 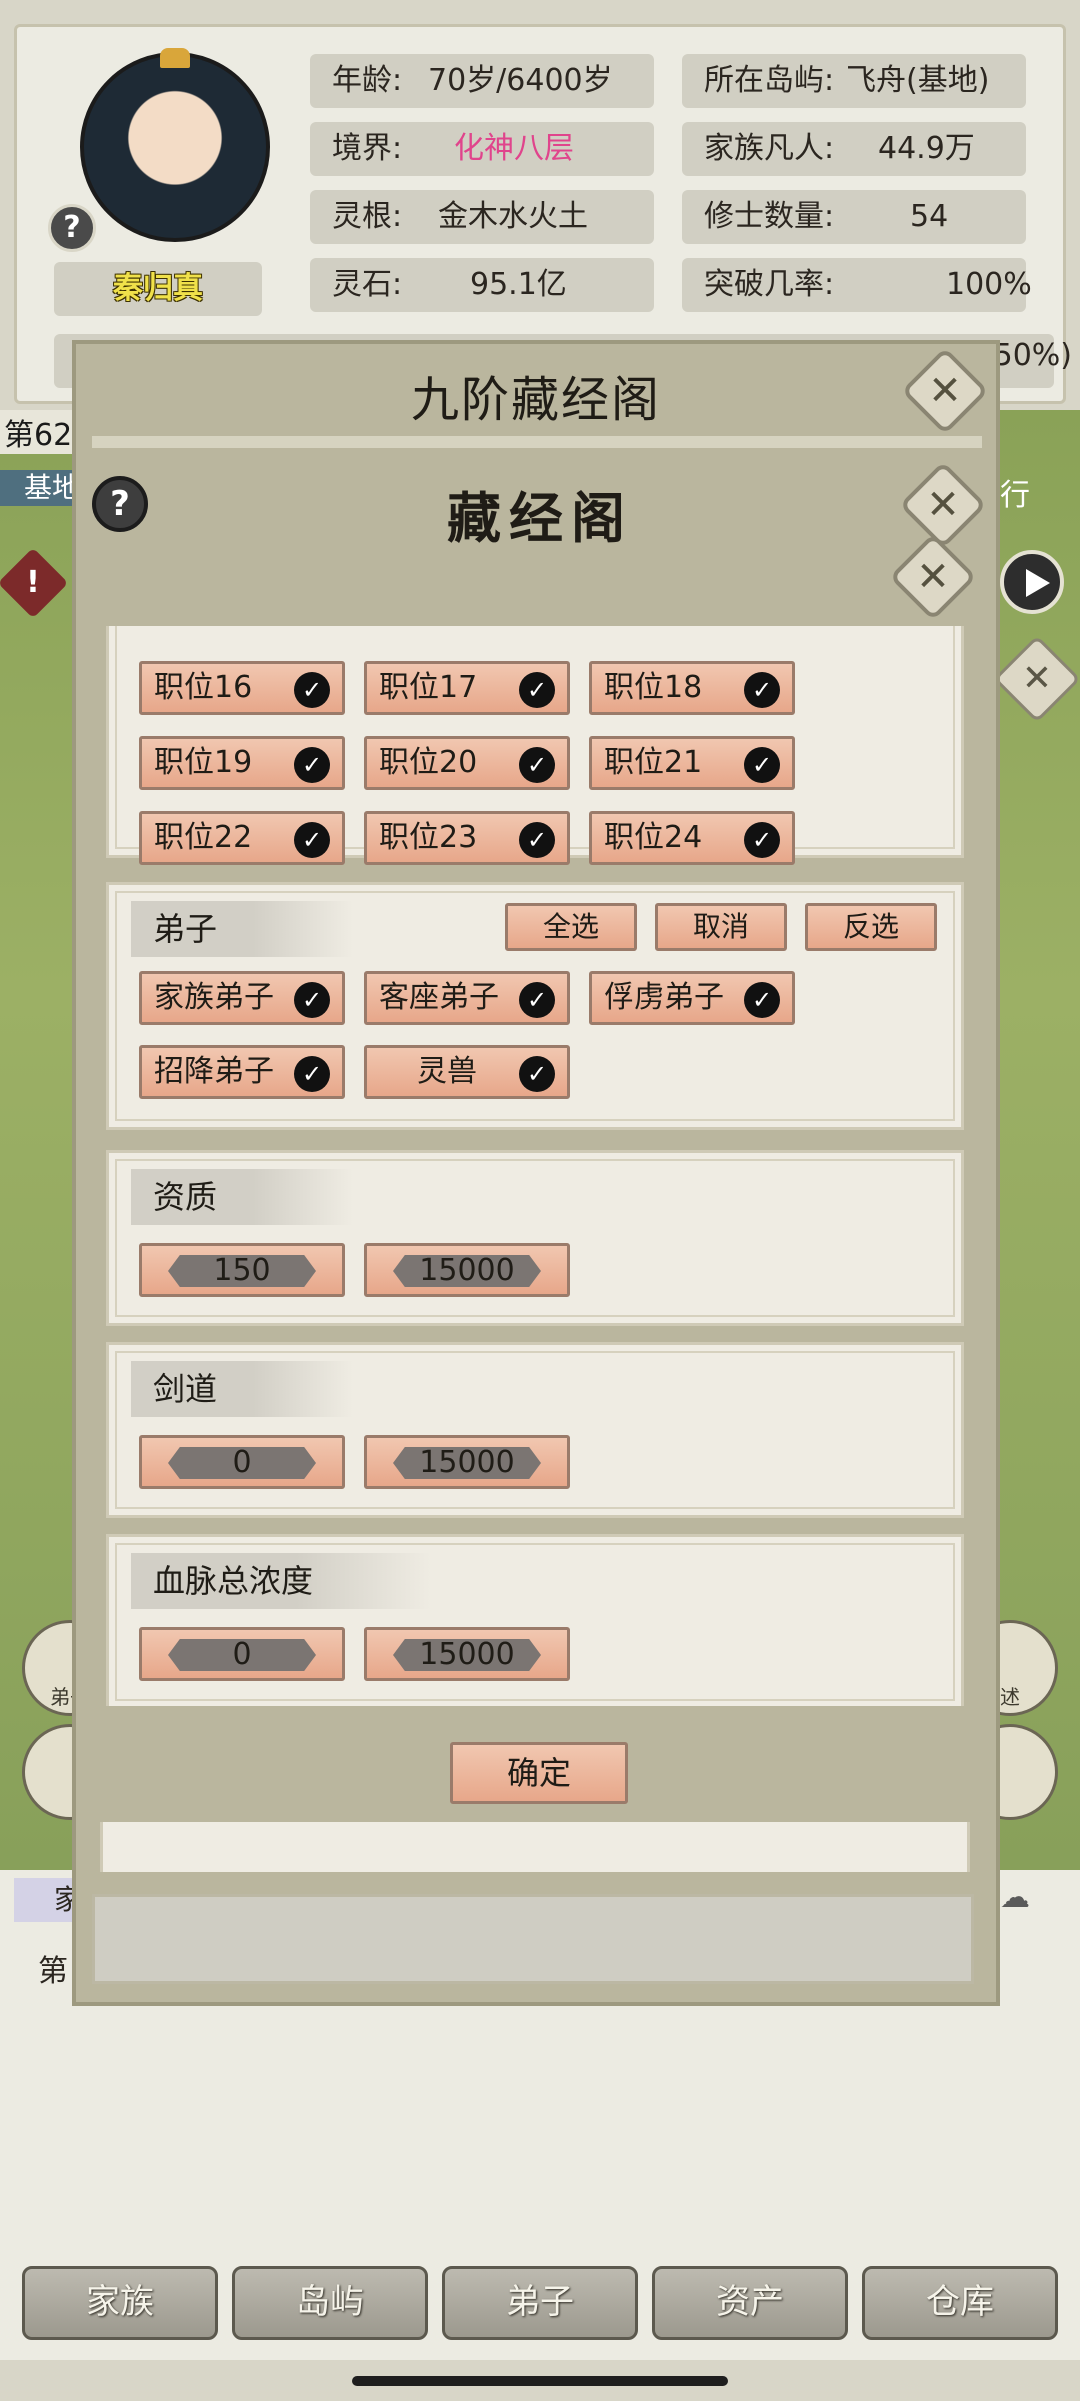 I want to click on cancel-button: 取消, so click(x=721, y=927).